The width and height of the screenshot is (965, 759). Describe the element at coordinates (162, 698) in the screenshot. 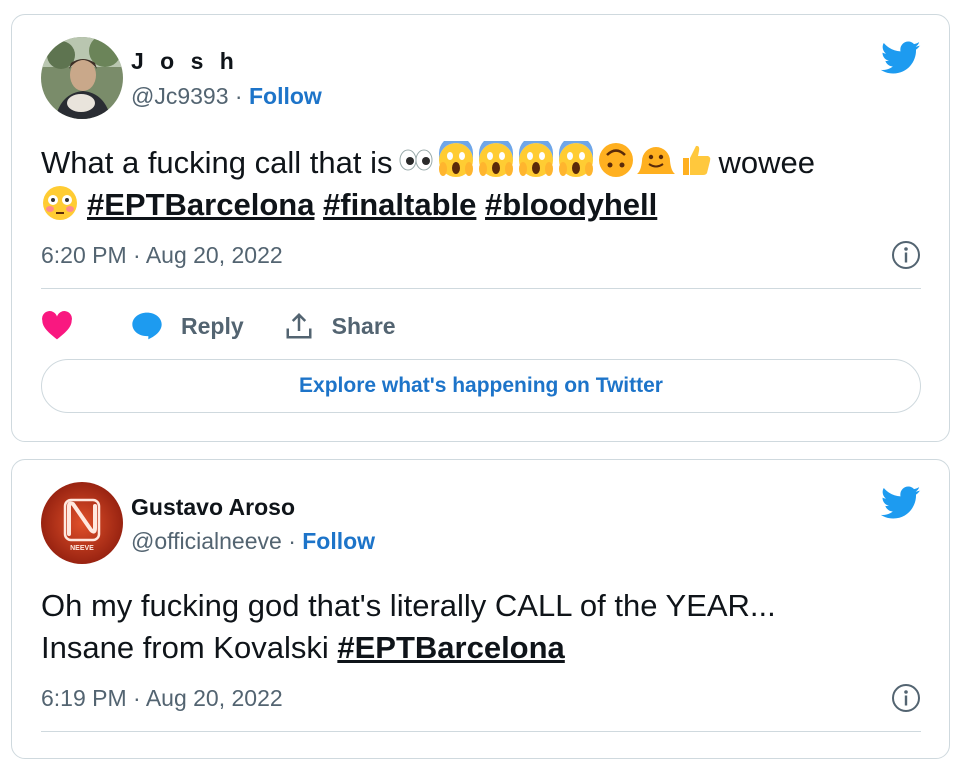

I see `tweet-timestamp: 6:19 PM · Aug 20, 2022` at that location.